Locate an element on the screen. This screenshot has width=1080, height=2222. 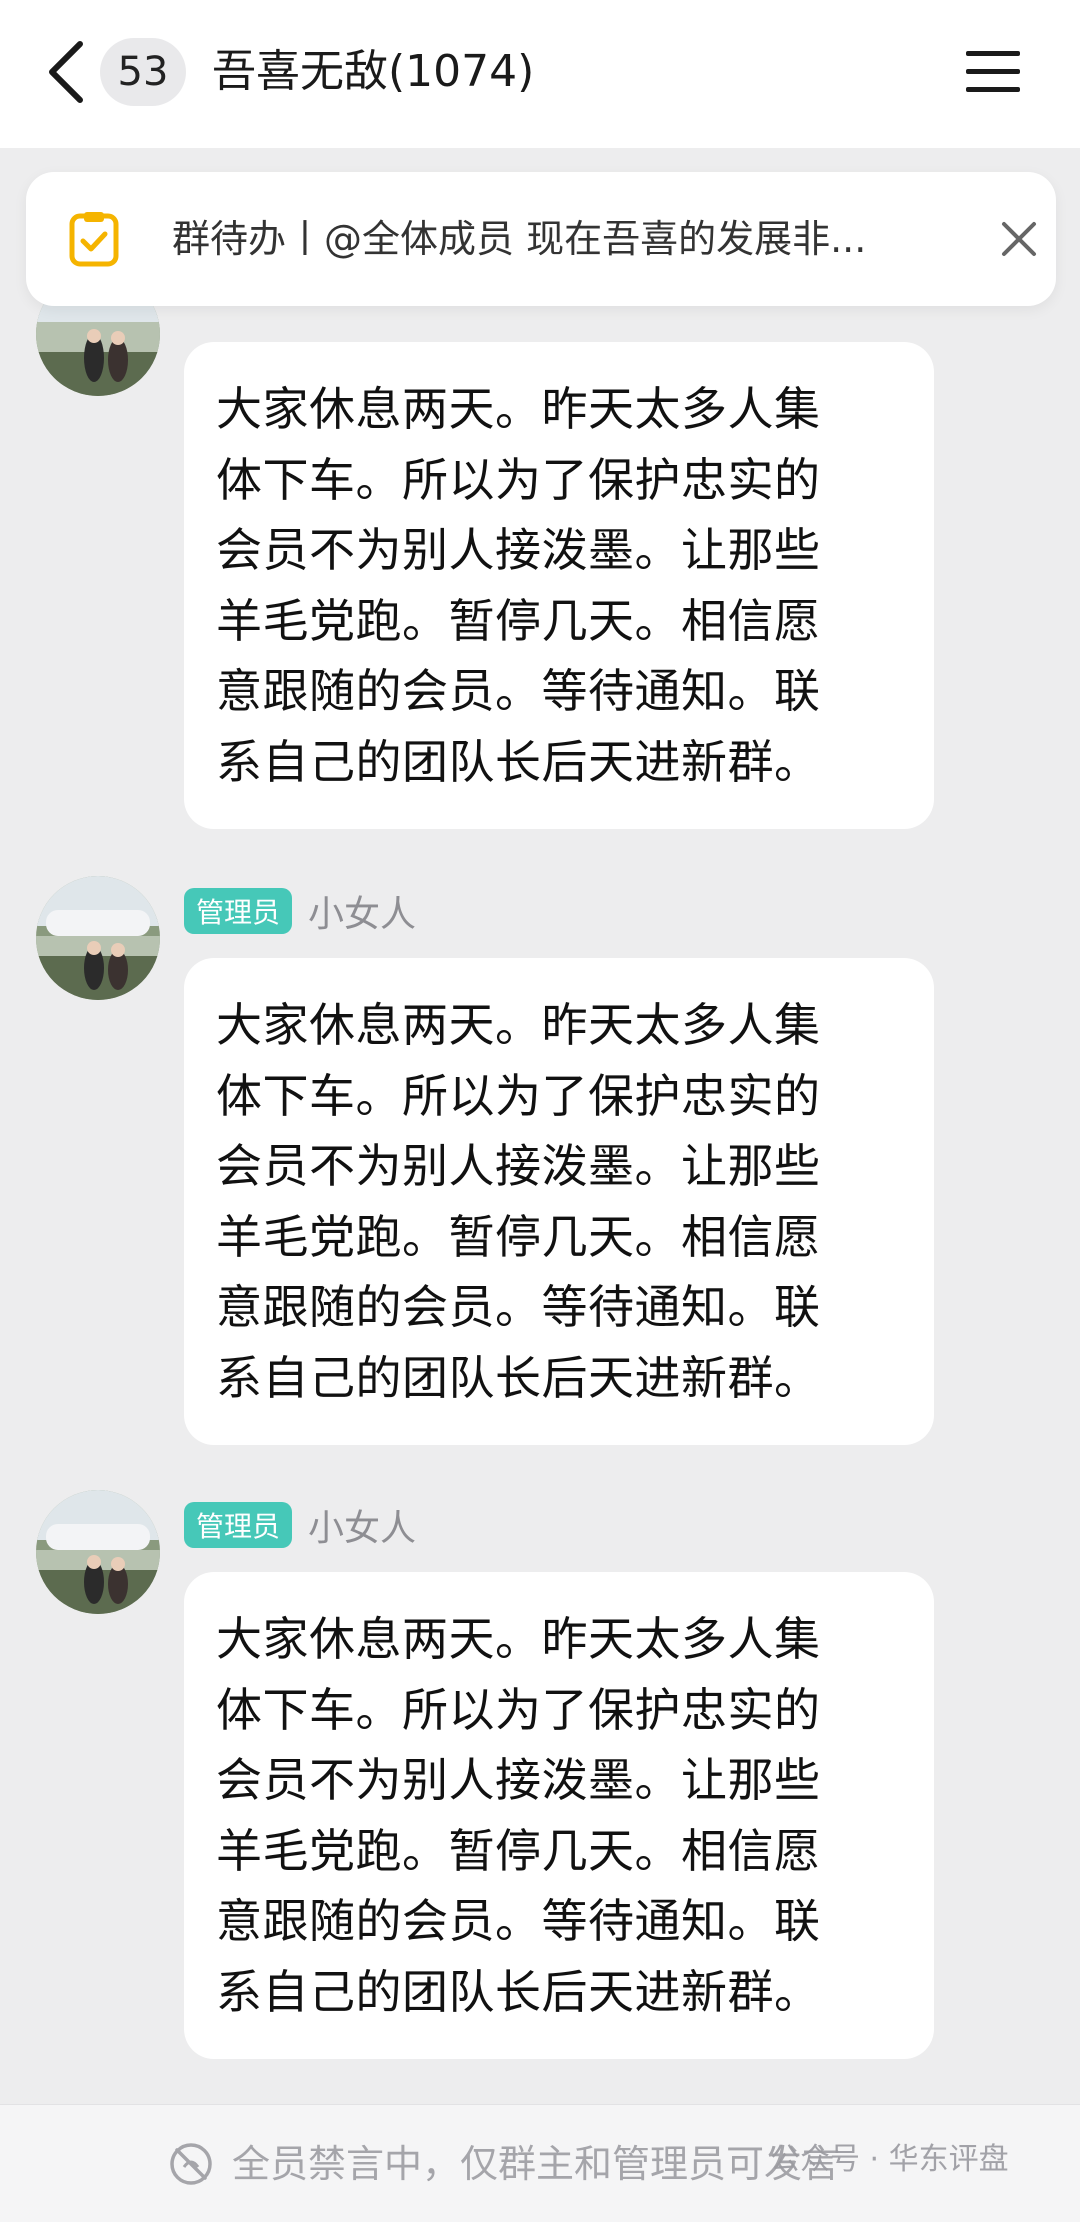
menu-button is located at coordinates (993, 72).